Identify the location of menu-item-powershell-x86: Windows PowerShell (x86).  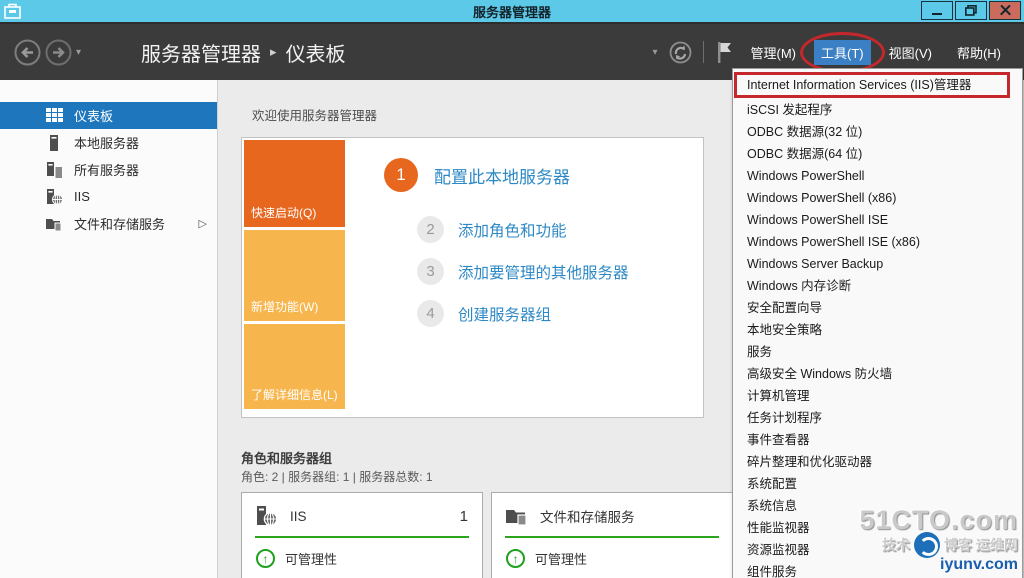
(877, 198).